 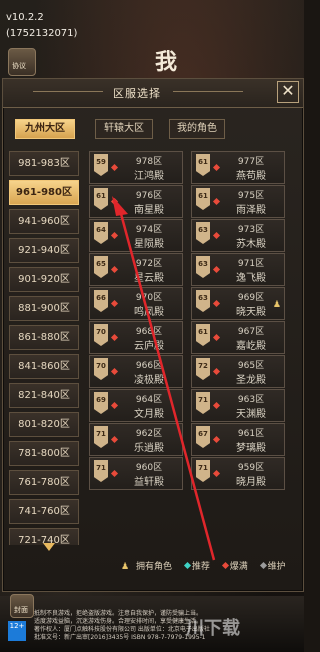 I want to click on server-card: 61 977区燕苟殿, so click(x=238, y=167).